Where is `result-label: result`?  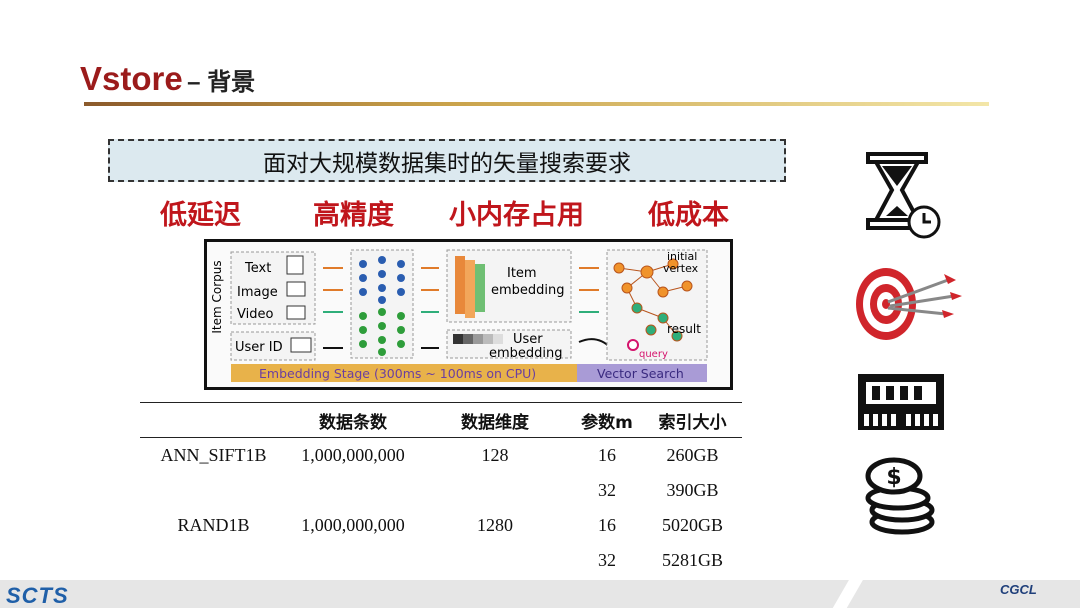 result-label: result is located at coordinates (684, 329).